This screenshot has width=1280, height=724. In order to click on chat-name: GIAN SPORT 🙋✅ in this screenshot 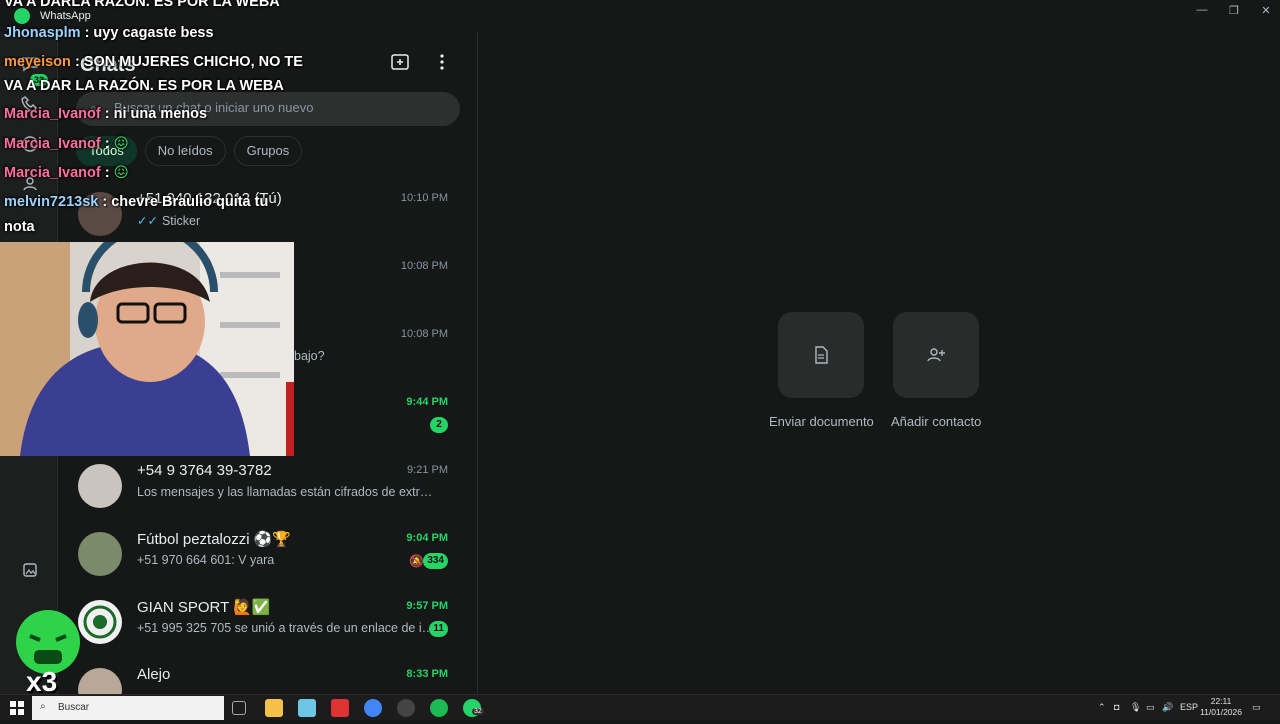, I will do `click(204, 607)`.